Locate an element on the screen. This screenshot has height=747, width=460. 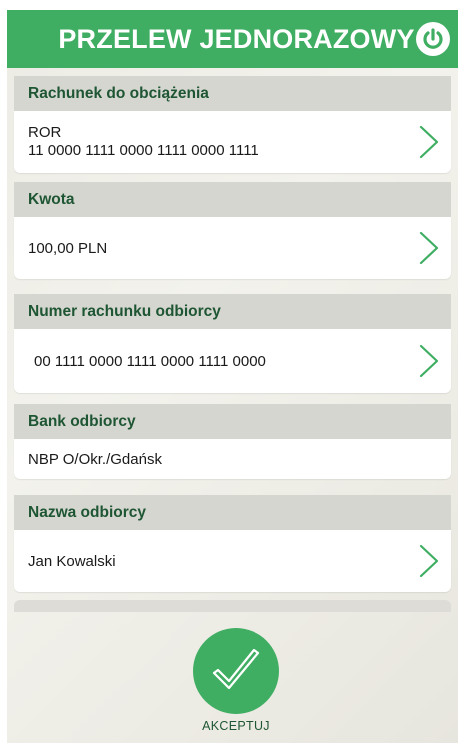
section-header-recipient-account: Numer rachunku odbiorcy is located at coordinates (232, 311).